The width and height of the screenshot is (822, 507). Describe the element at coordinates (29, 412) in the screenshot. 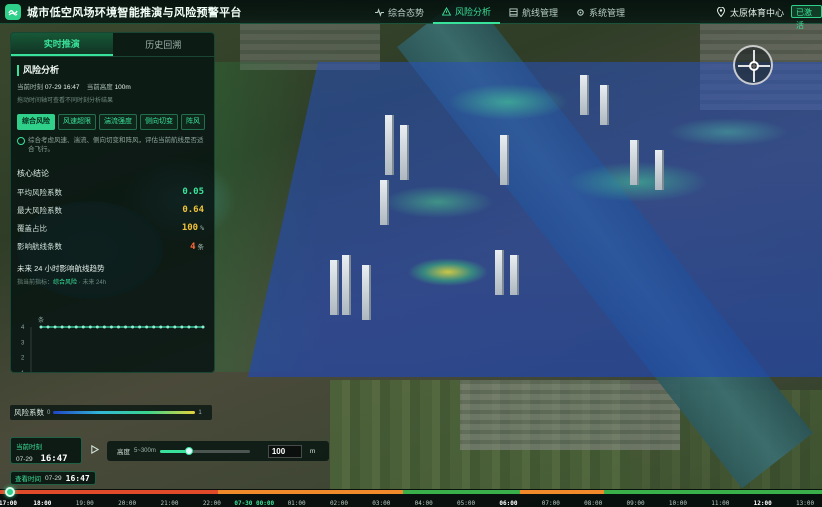

I see `legend-label: 风险系数` at that location.